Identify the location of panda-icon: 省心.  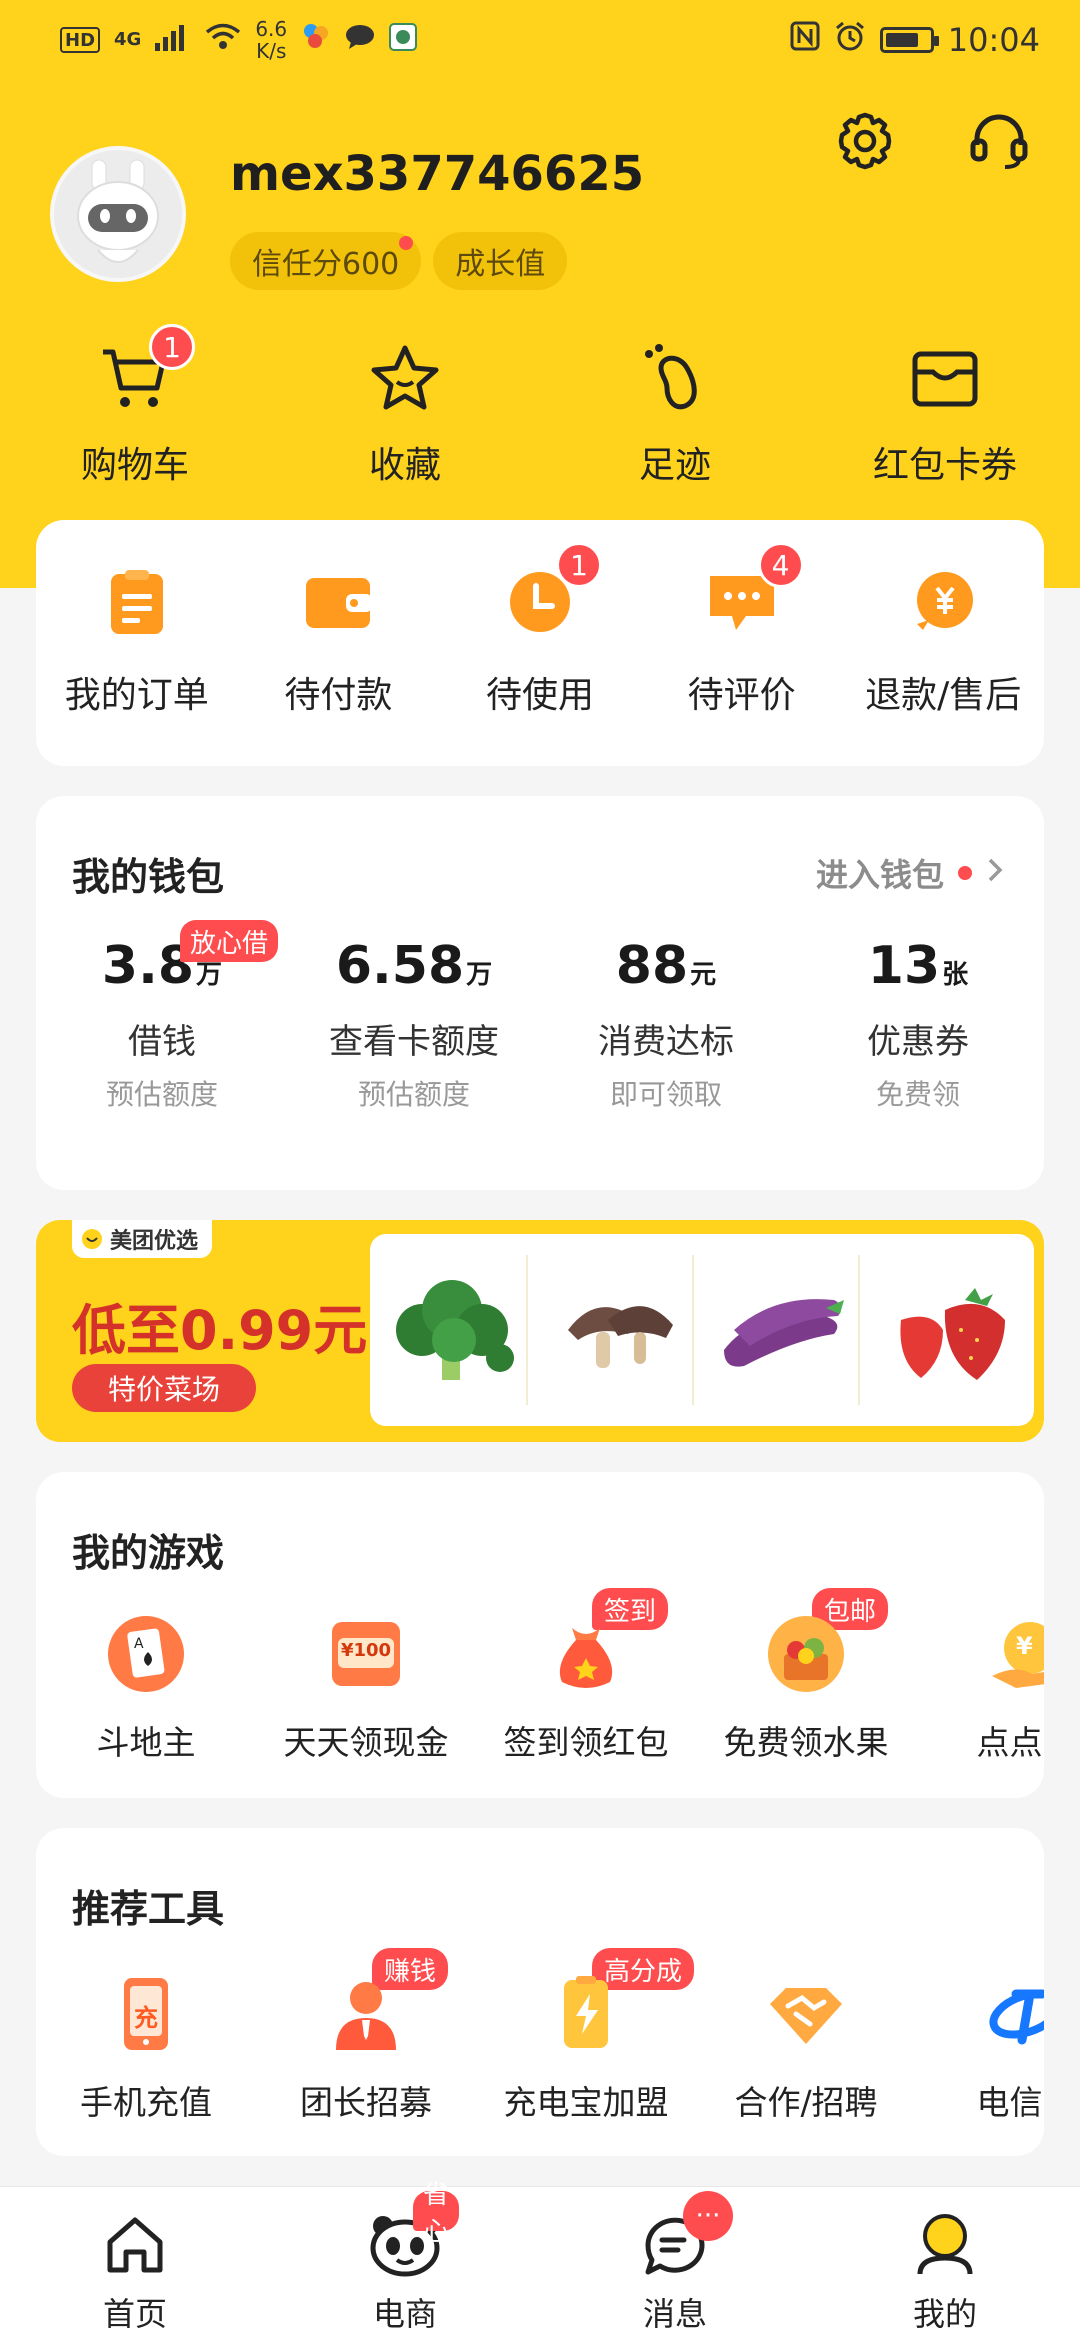
(414, 2230).